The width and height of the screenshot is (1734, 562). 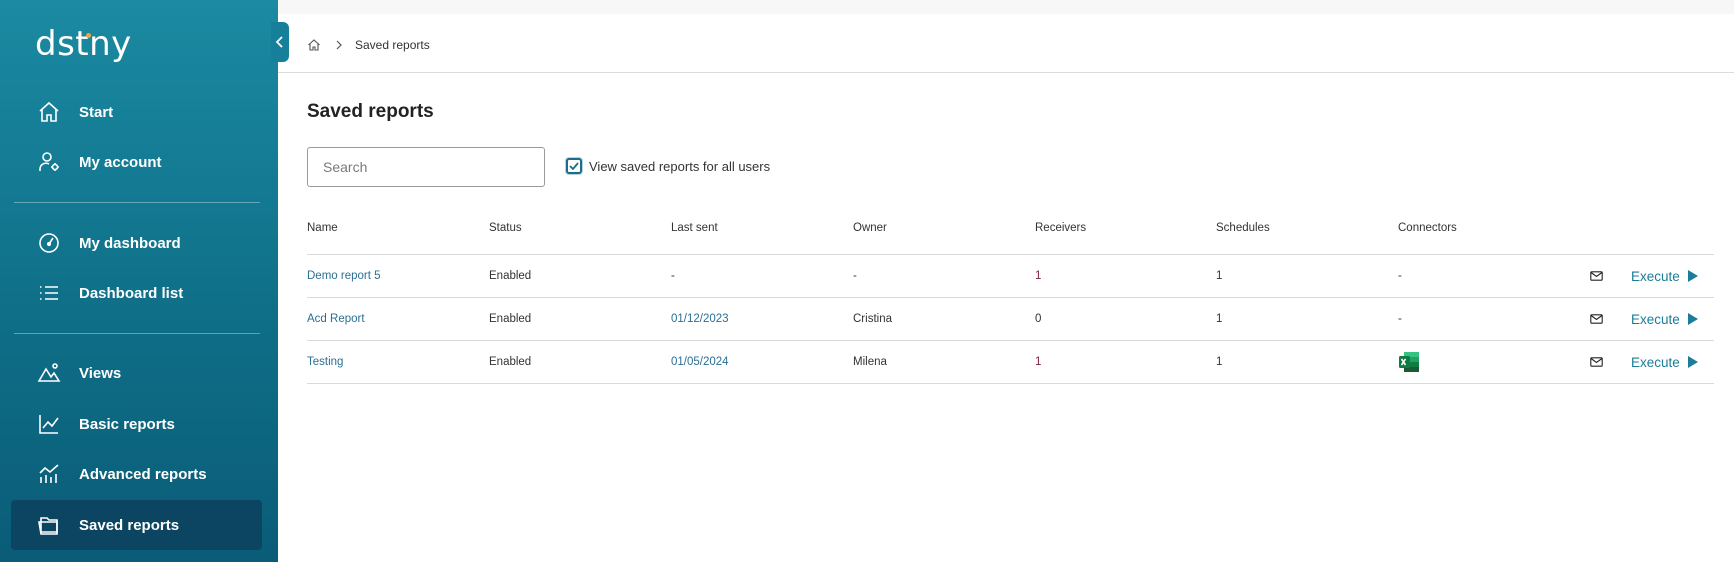 I want to click on sidebar-item-saved-reports: Saved reports, so click(x=136, y=525).